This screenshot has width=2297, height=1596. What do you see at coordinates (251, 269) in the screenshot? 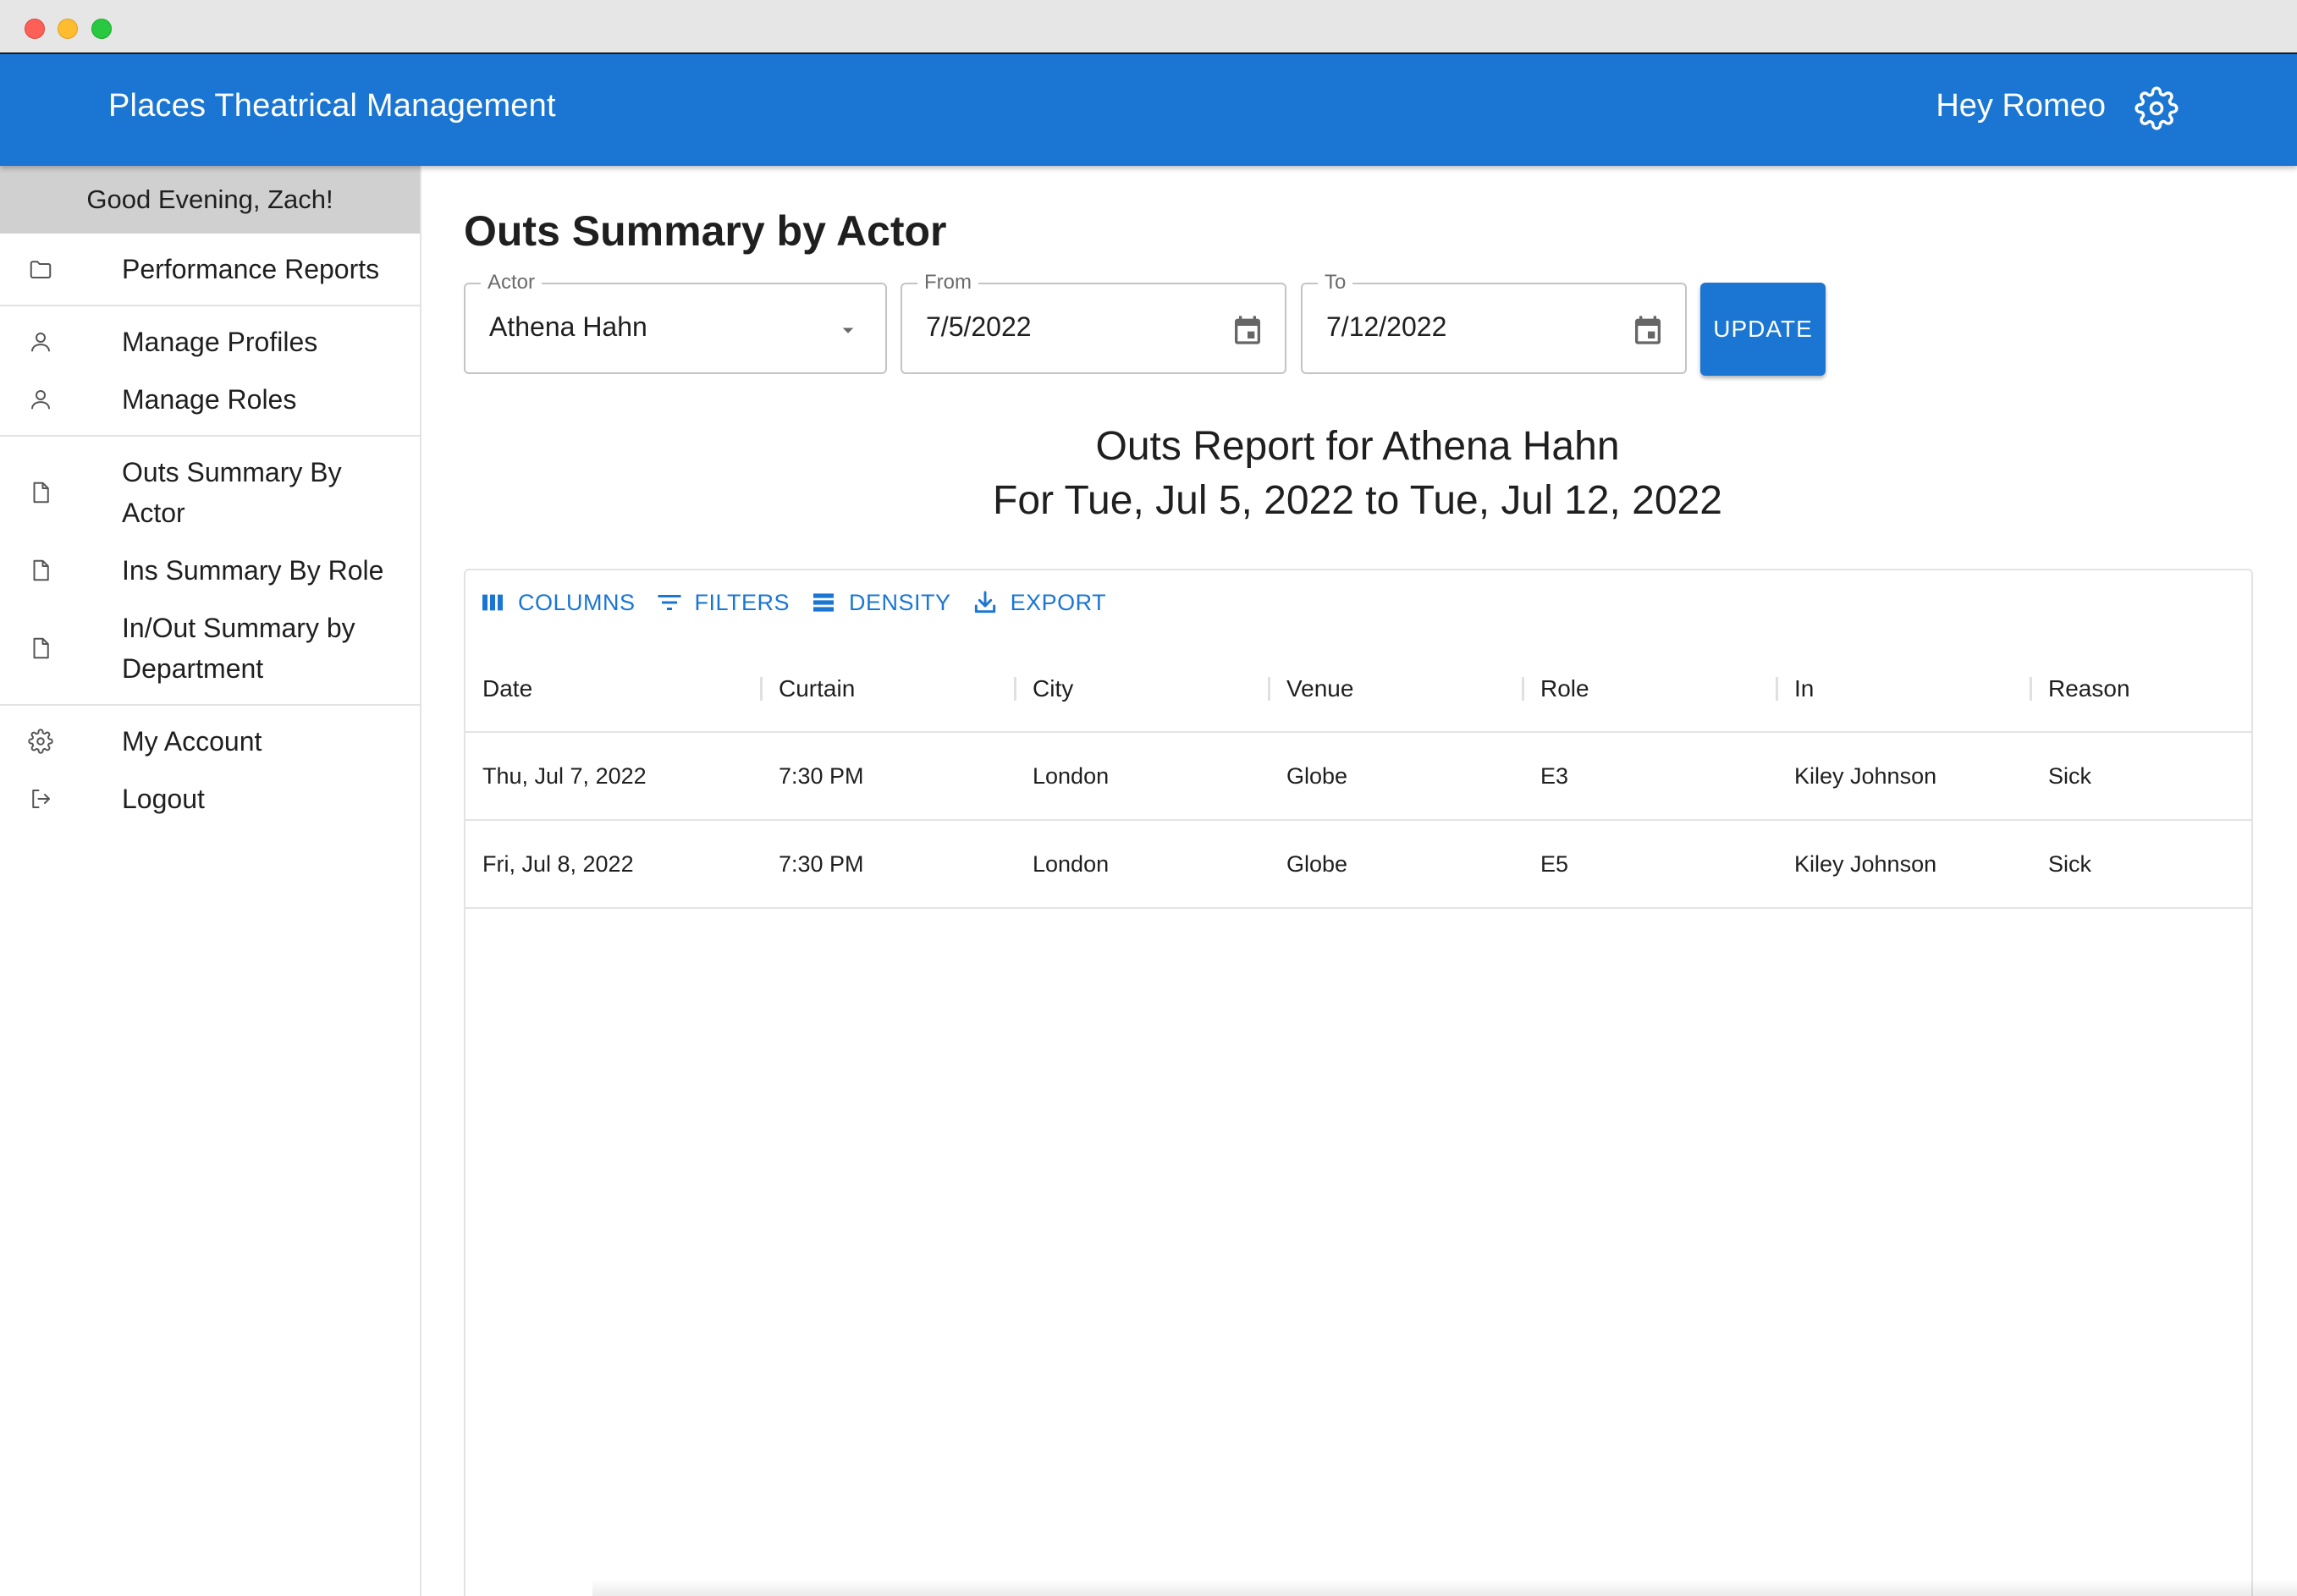
I see `sidebar-item-label: Performance Reports` at bounding box center [251, 269].